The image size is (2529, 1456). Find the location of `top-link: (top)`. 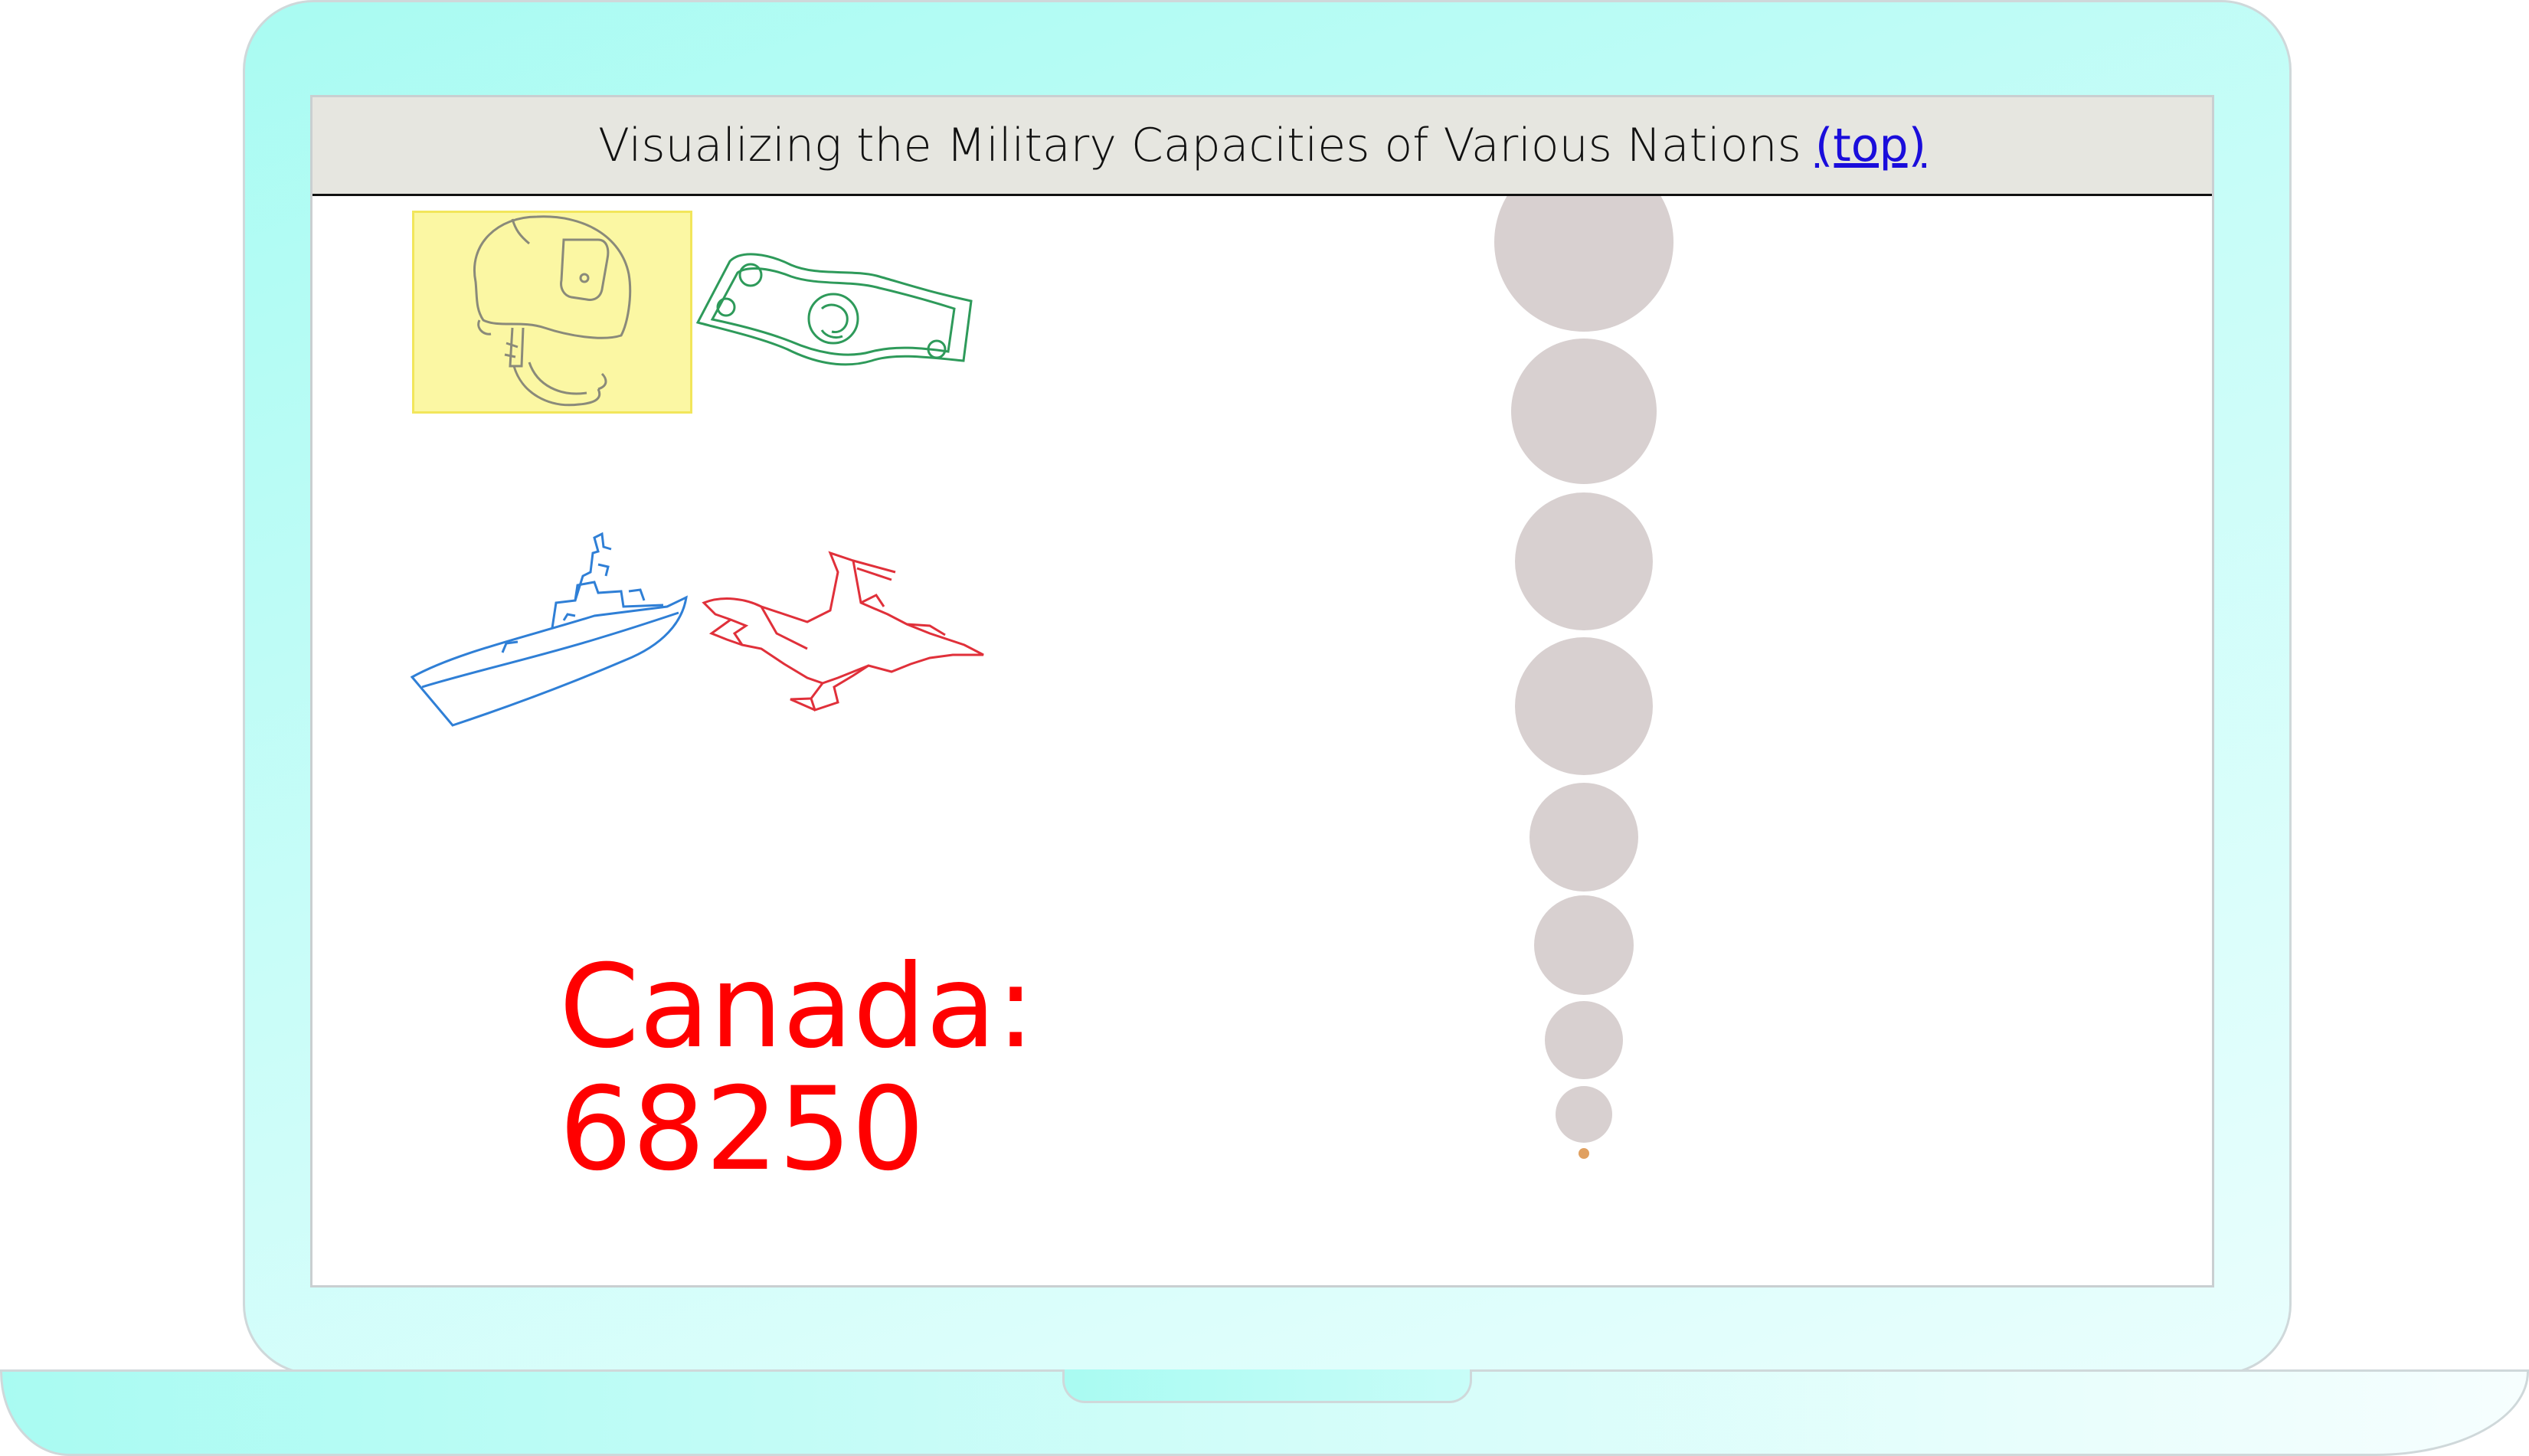

top-link: (top) is located at coordinates (1870, 145).